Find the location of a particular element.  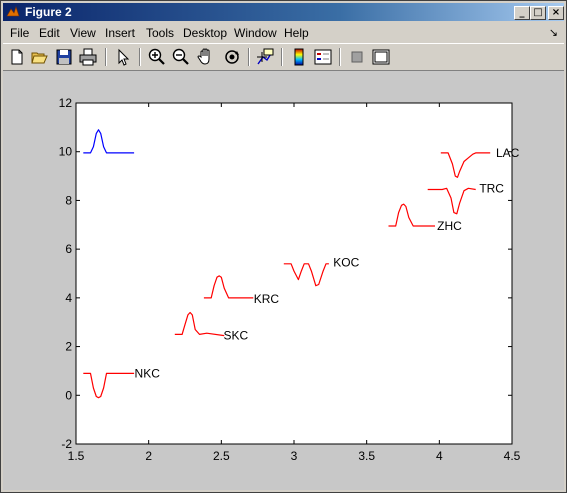

zoom-out-icon is located at coordinates (181, 57).